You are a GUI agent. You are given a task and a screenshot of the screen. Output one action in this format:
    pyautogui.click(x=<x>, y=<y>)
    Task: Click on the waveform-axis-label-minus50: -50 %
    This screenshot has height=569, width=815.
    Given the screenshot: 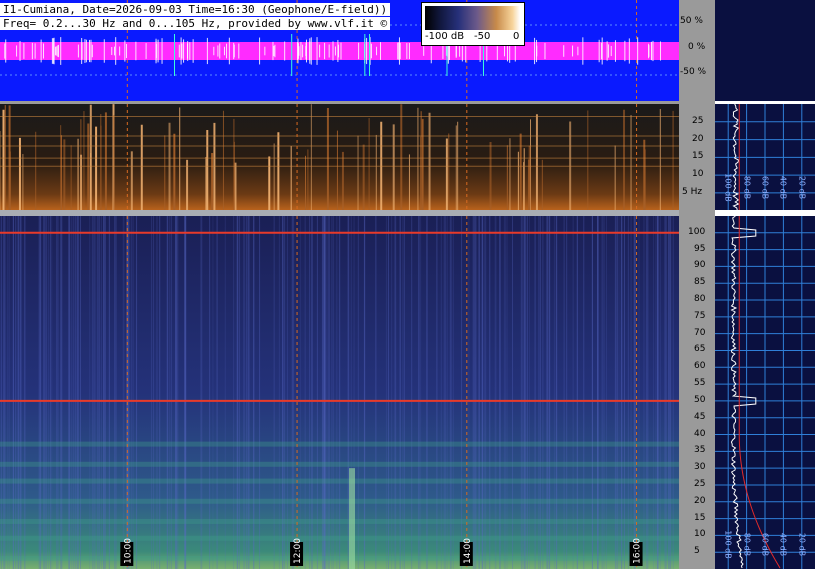 What is the action you would take?
    pyautogui.click(x=693, y=72)
    